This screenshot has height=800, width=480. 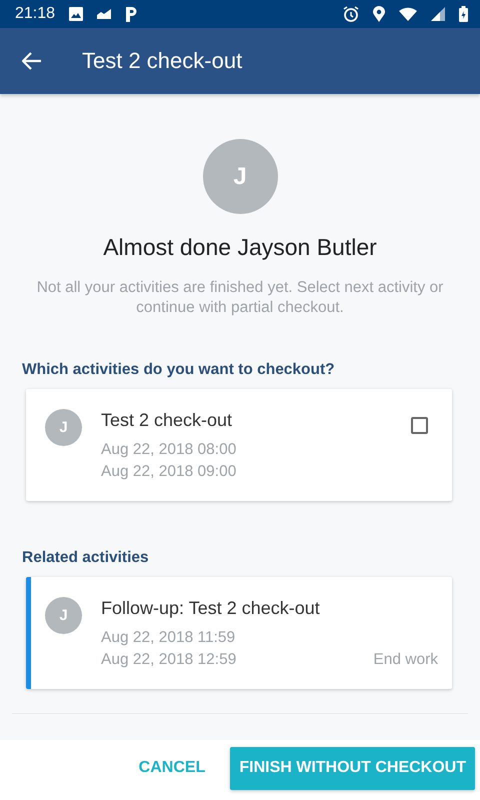 What do you see at coordinates (76, 14) in the screenshot?
I see `image-icon` at bounding box center [76, 14].